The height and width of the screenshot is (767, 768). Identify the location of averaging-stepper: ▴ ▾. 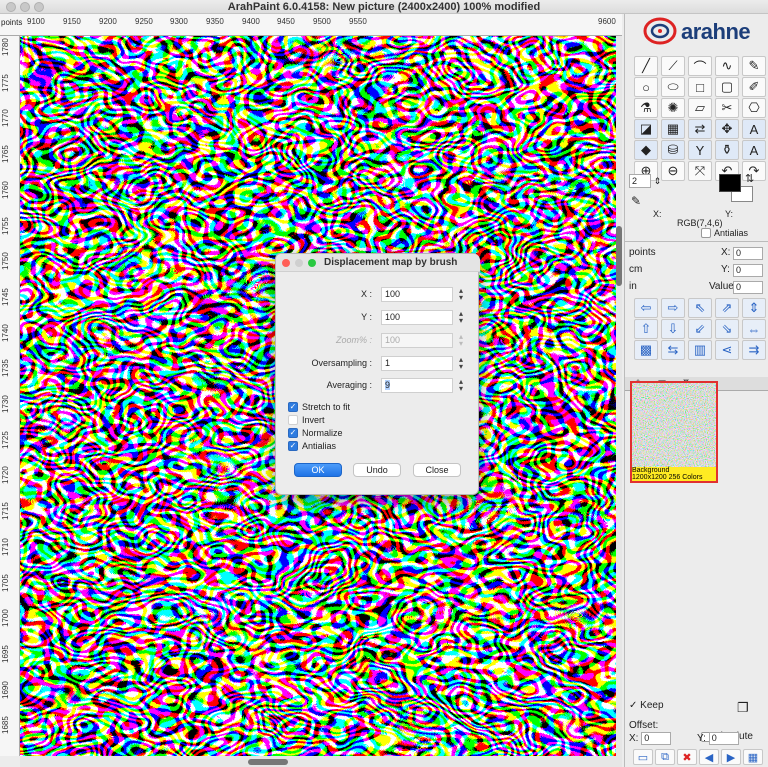
(461, 385).